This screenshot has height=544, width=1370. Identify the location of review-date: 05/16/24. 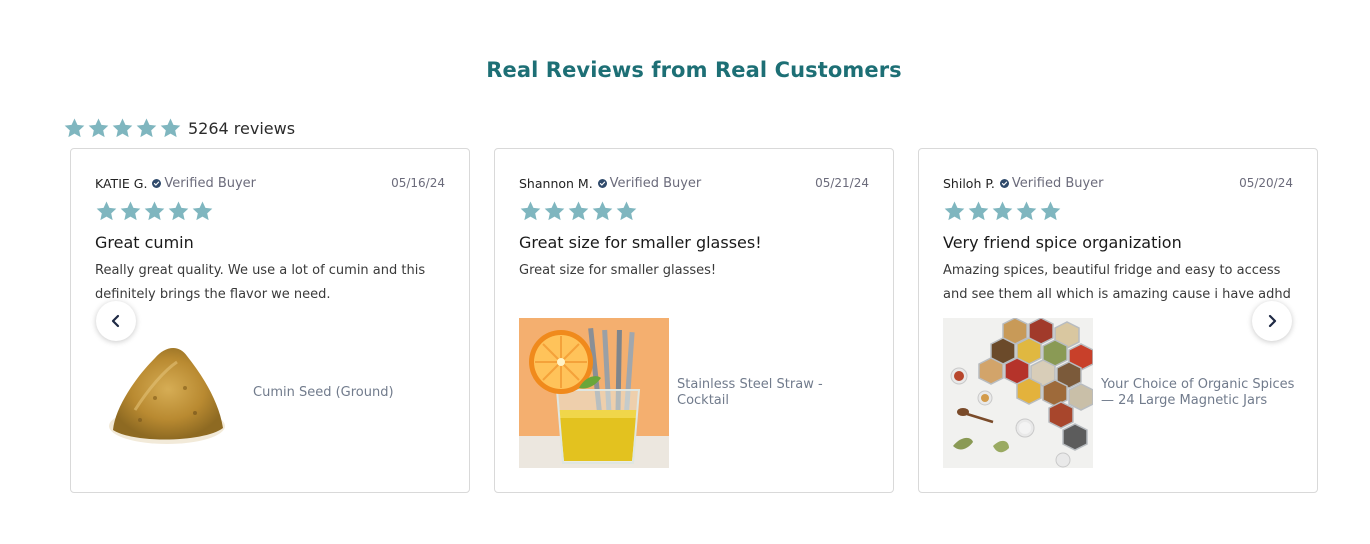
(418, 183).